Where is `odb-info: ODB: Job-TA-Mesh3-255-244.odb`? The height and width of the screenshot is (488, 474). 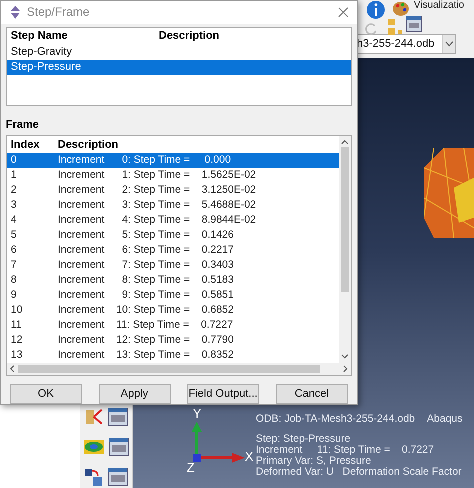 odb-info: ODB: Job-TA-Mesh3-255-244.odb is located at coordinates (336, 419).